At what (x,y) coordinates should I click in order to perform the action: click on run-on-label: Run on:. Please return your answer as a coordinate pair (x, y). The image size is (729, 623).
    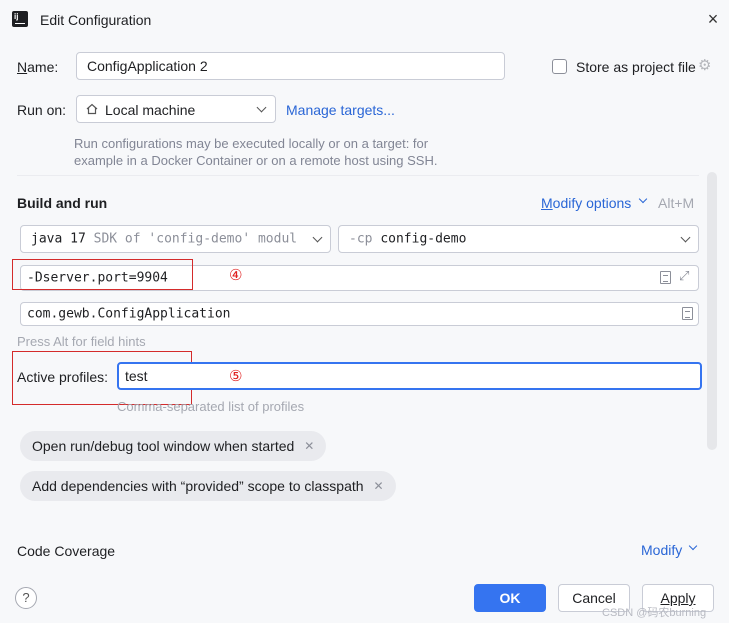
    Looking at the image, I should click on (42, 110).